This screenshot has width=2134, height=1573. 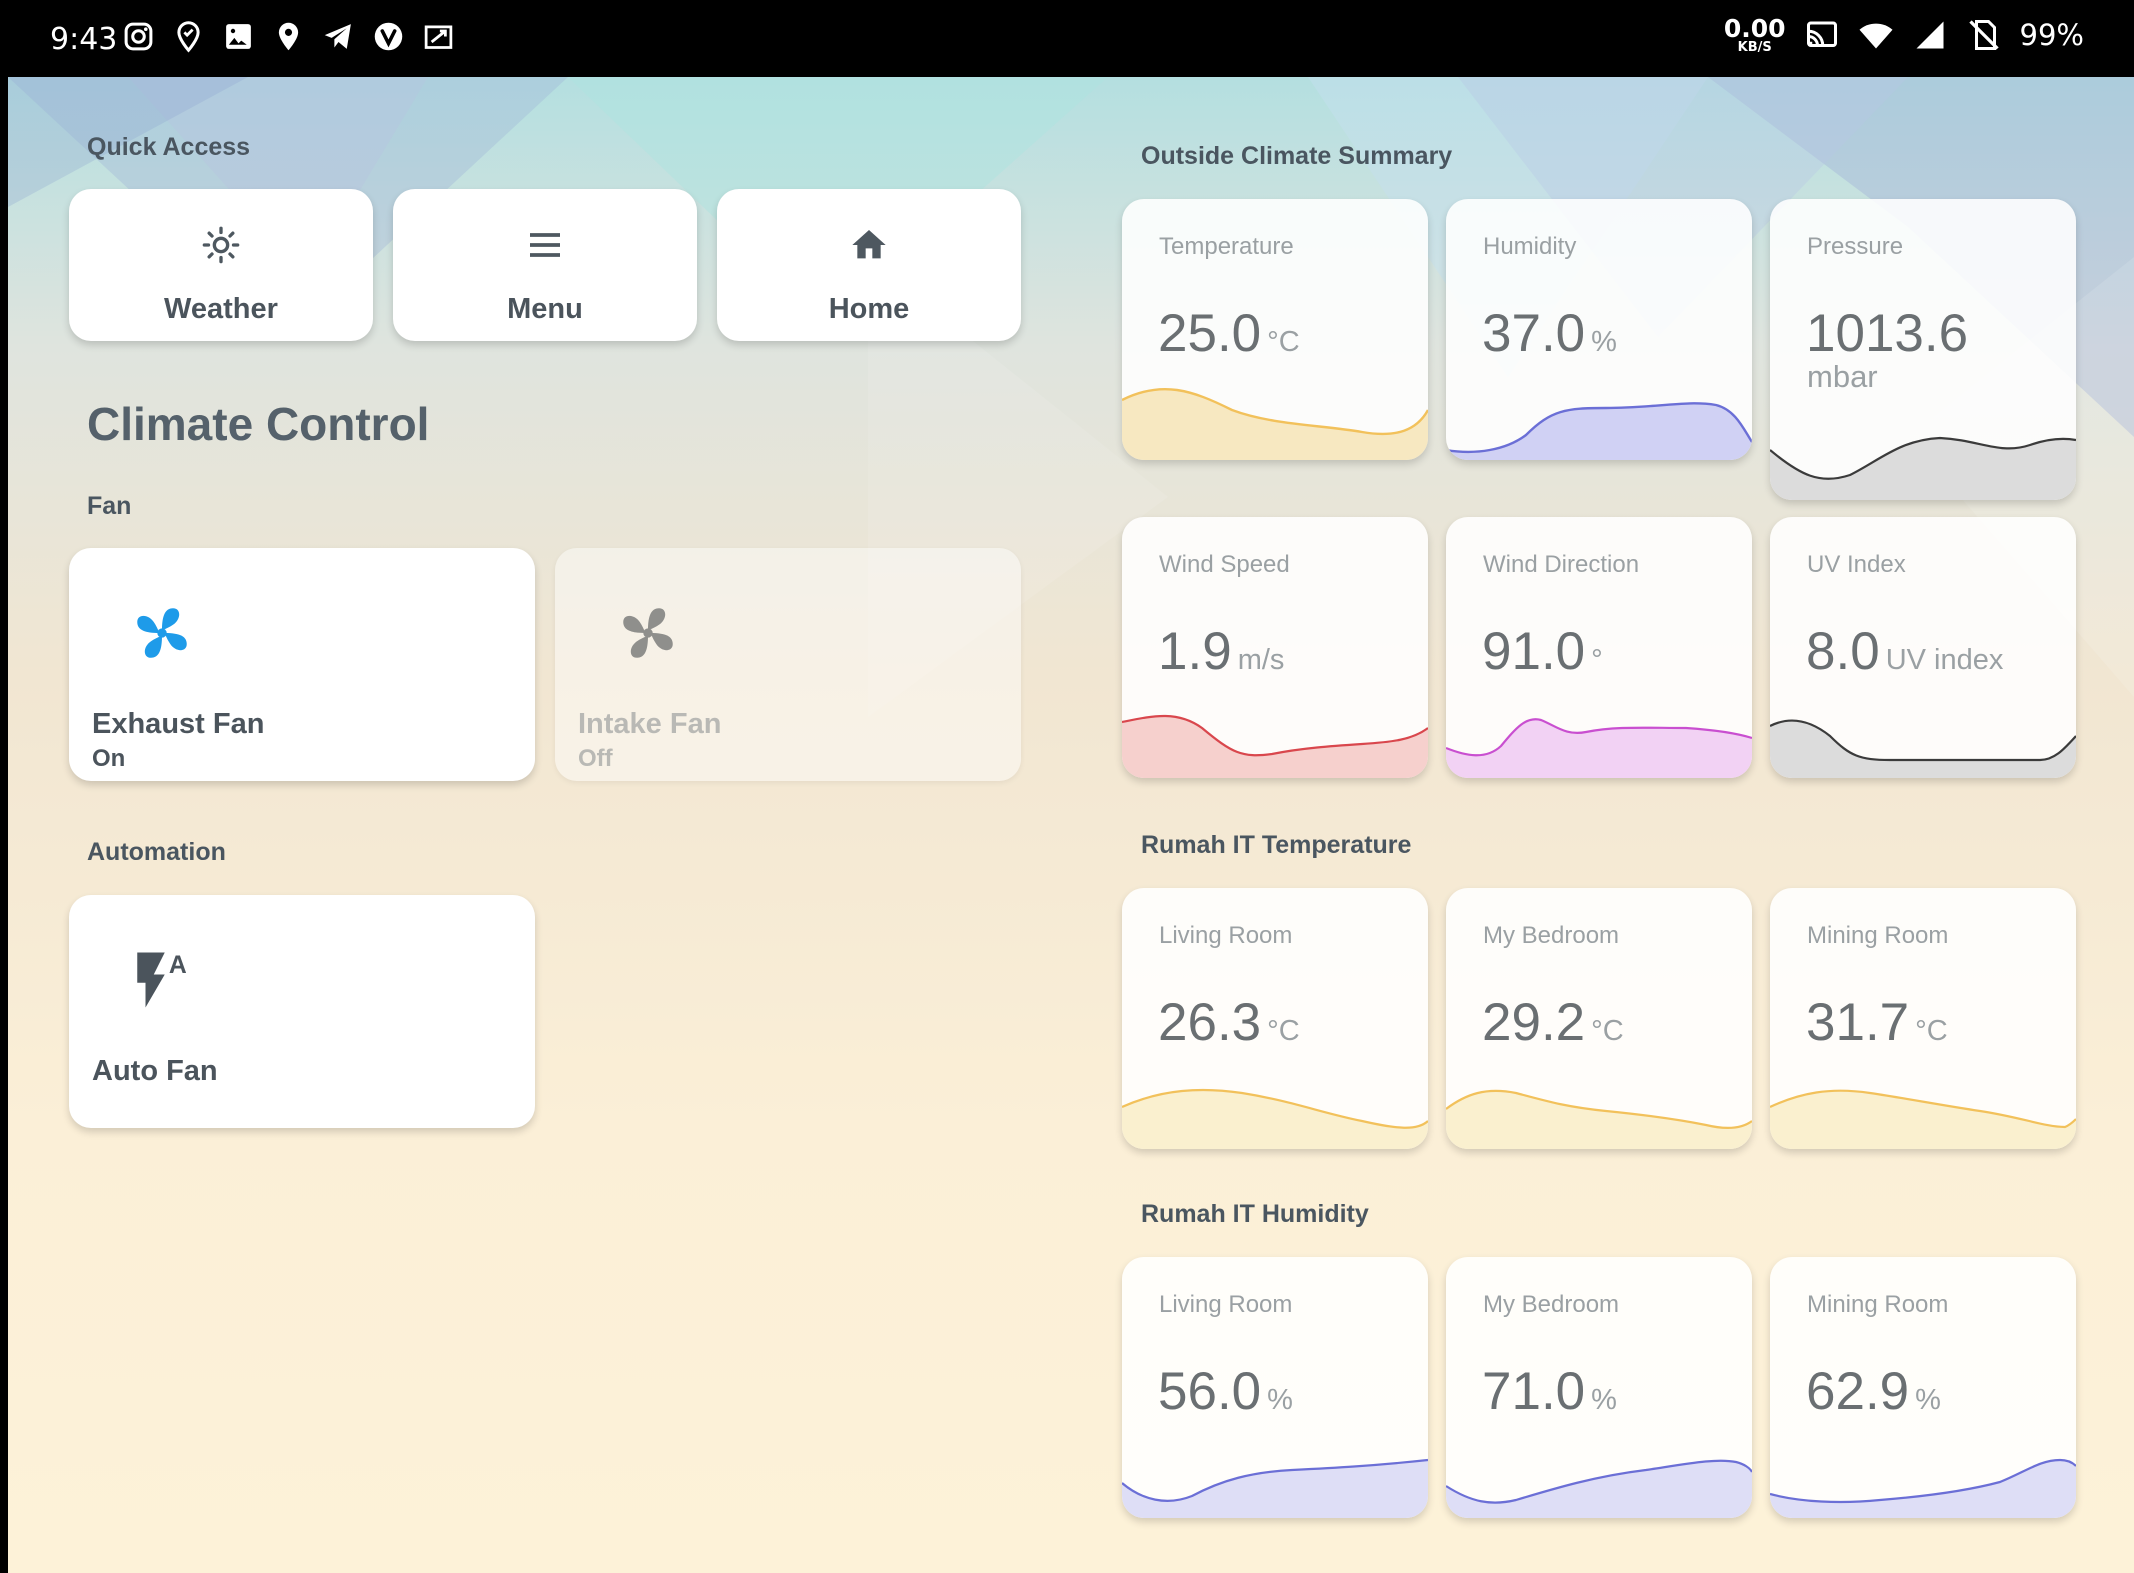 I want to click on sensor-value: 29.2 °C, so click(x=1553, y=1022).